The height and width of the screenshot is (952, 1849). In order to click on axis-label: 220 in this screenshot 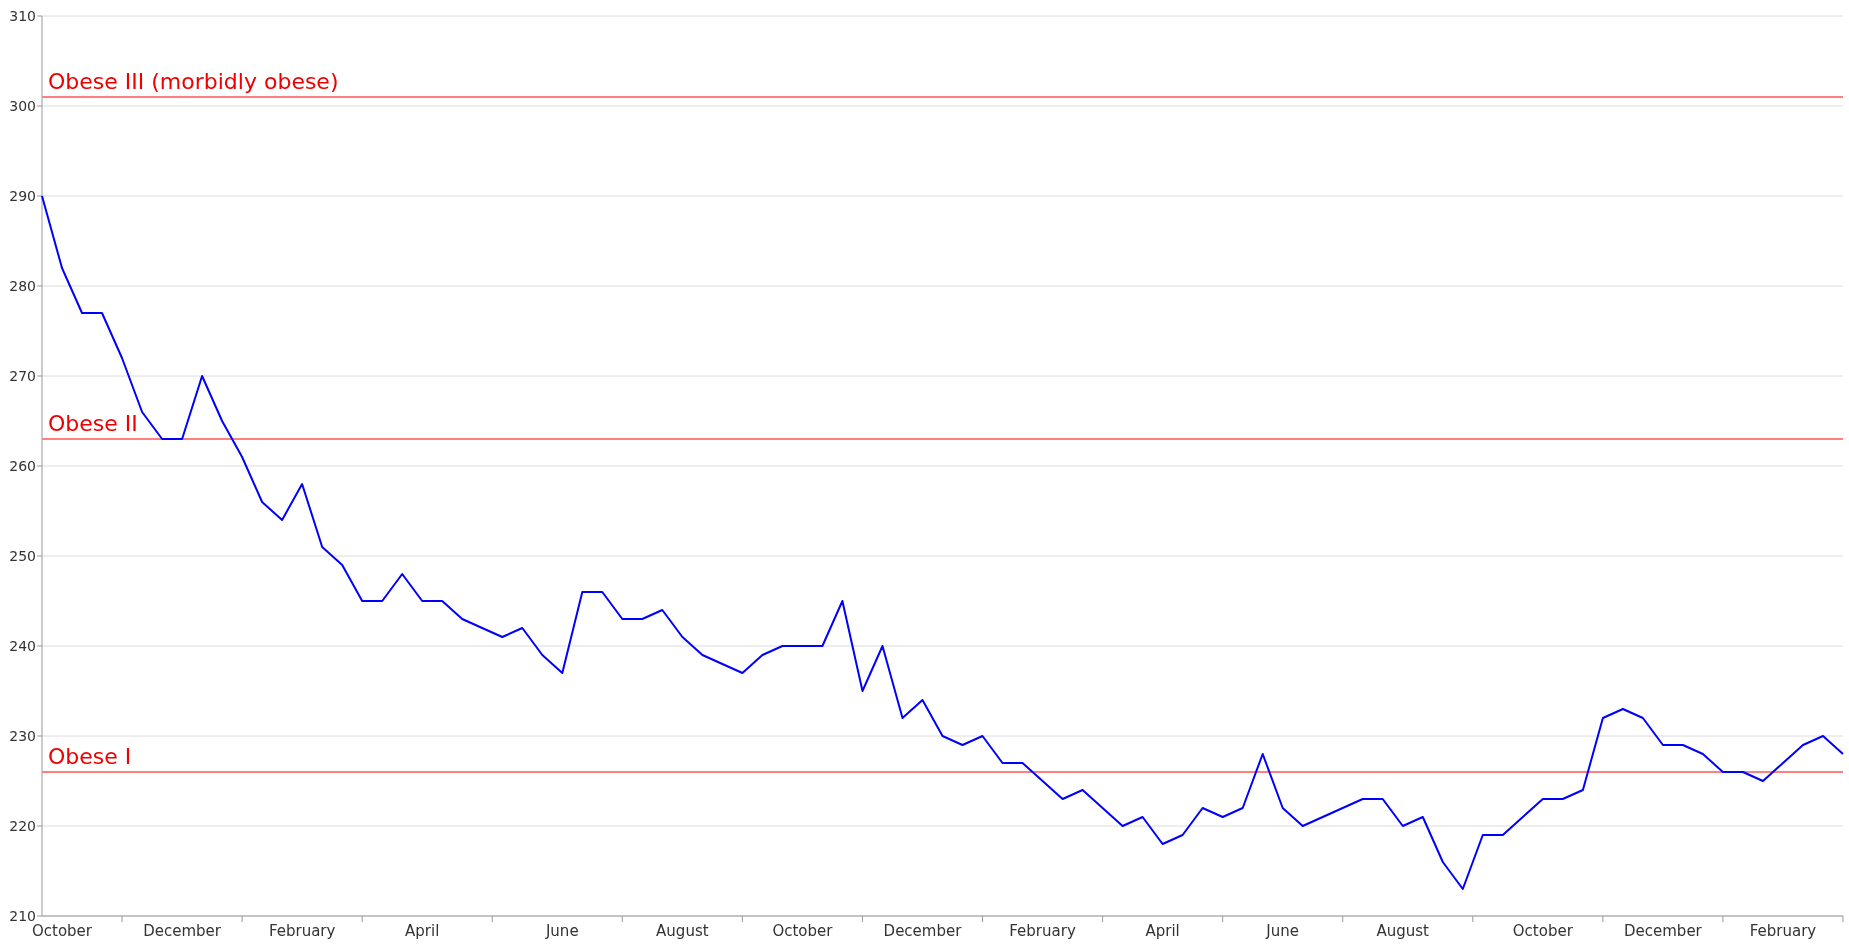, I will do `click(22, 826)`.